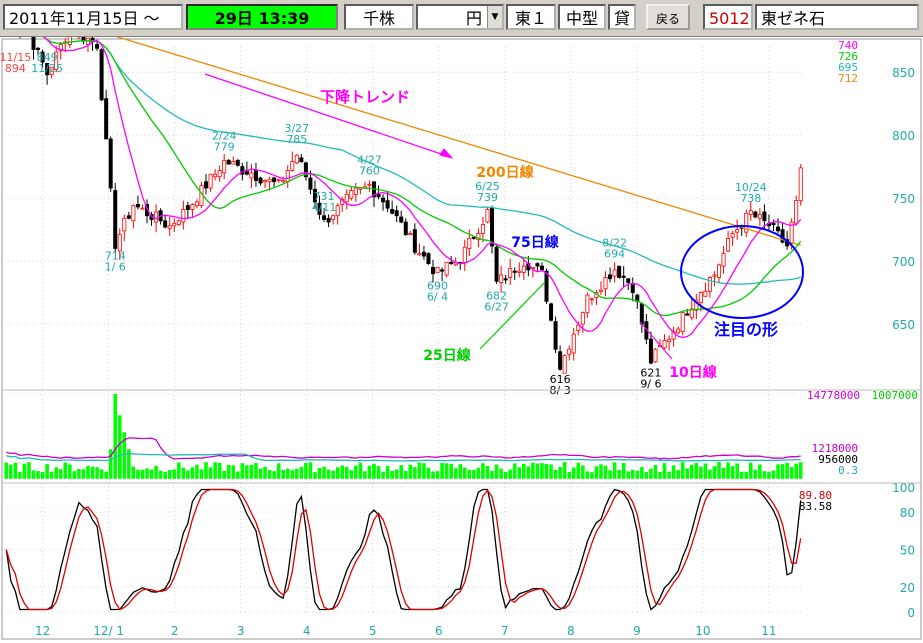 The height and width of the screenshot is (643, 923). What do you see at coordinates (262, 17) in the screenshot?
I see `time-field: 29日 13:39` at bounding box center [262, 17].